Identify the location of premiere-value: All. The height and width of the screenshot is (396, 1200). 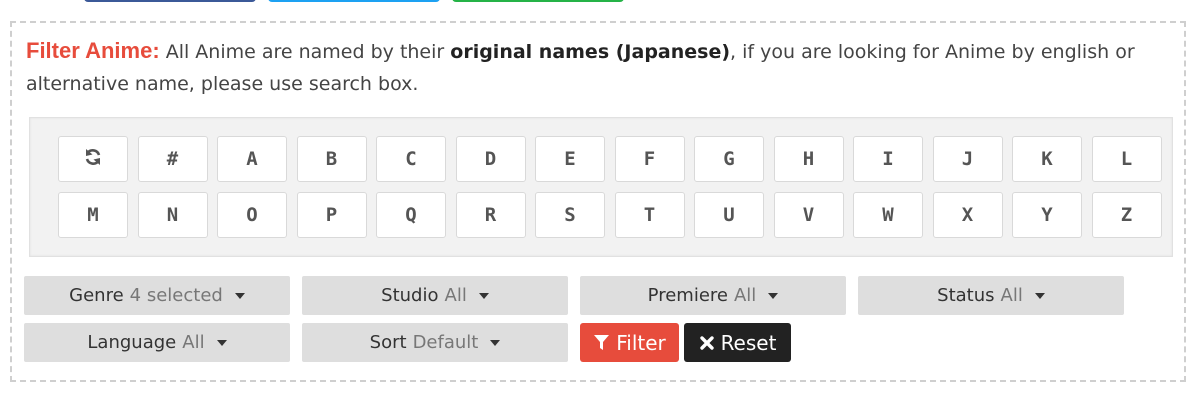
(745, 295).